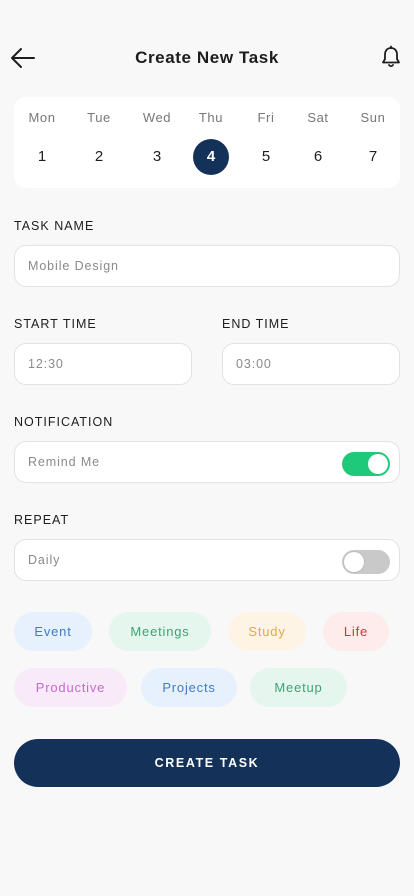 The height and width of the screenshot is (896, 414). What do you see at coordinates (157, 117) in the screenshot?
I see `day-name: Wed` at bounding box center [157, 117].